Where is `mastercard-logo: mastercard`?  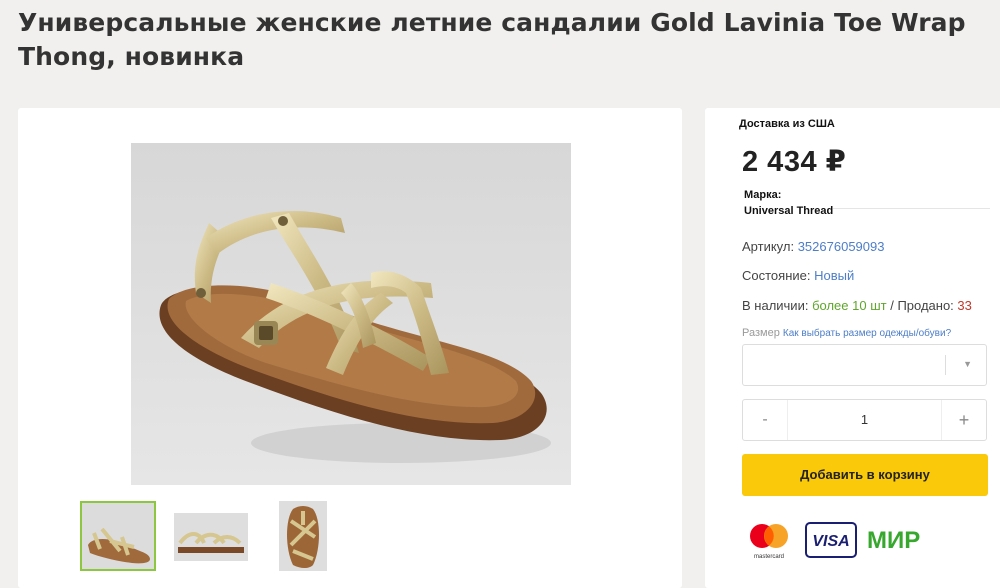
mastercard-logo: mastercard is located at coordinates (769, 541).